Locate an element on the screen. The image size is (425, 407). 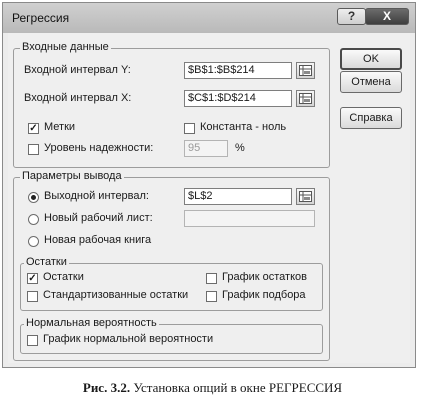
x-range-label: Входной интервал X: is located at coordinates (78, 98).